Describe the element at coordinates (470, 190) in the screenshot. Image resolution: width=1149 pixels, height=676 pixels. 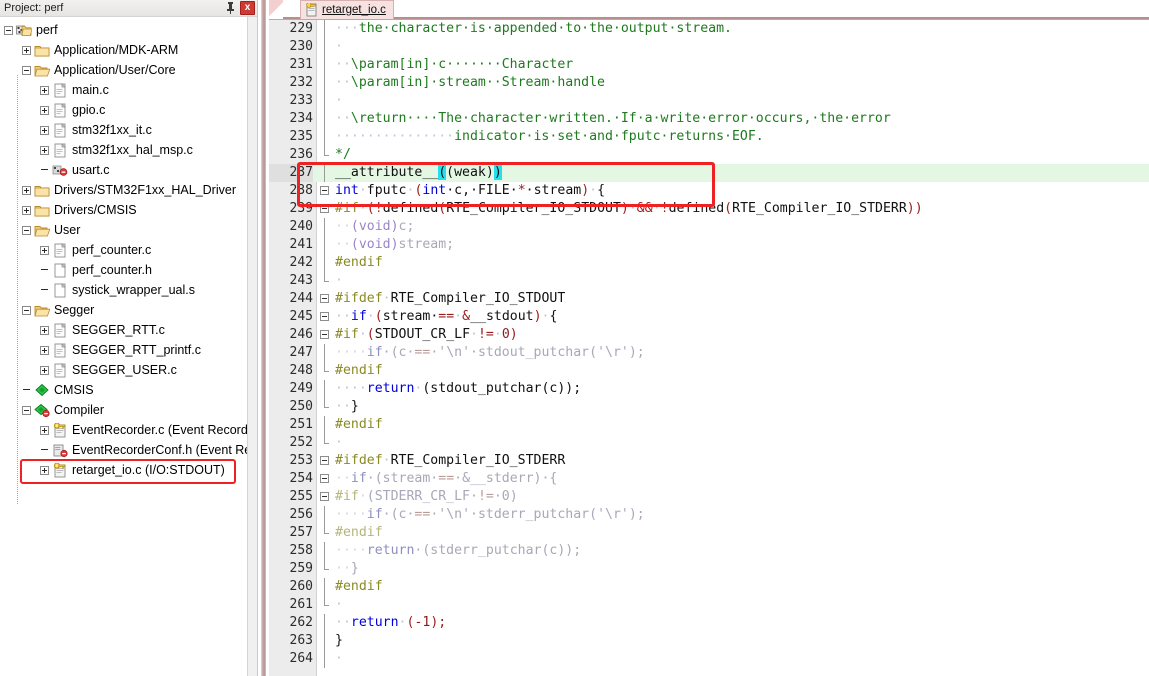
I see `code-text: int·fputc·(int·c,·FILE·*·stream)·{` at that location.